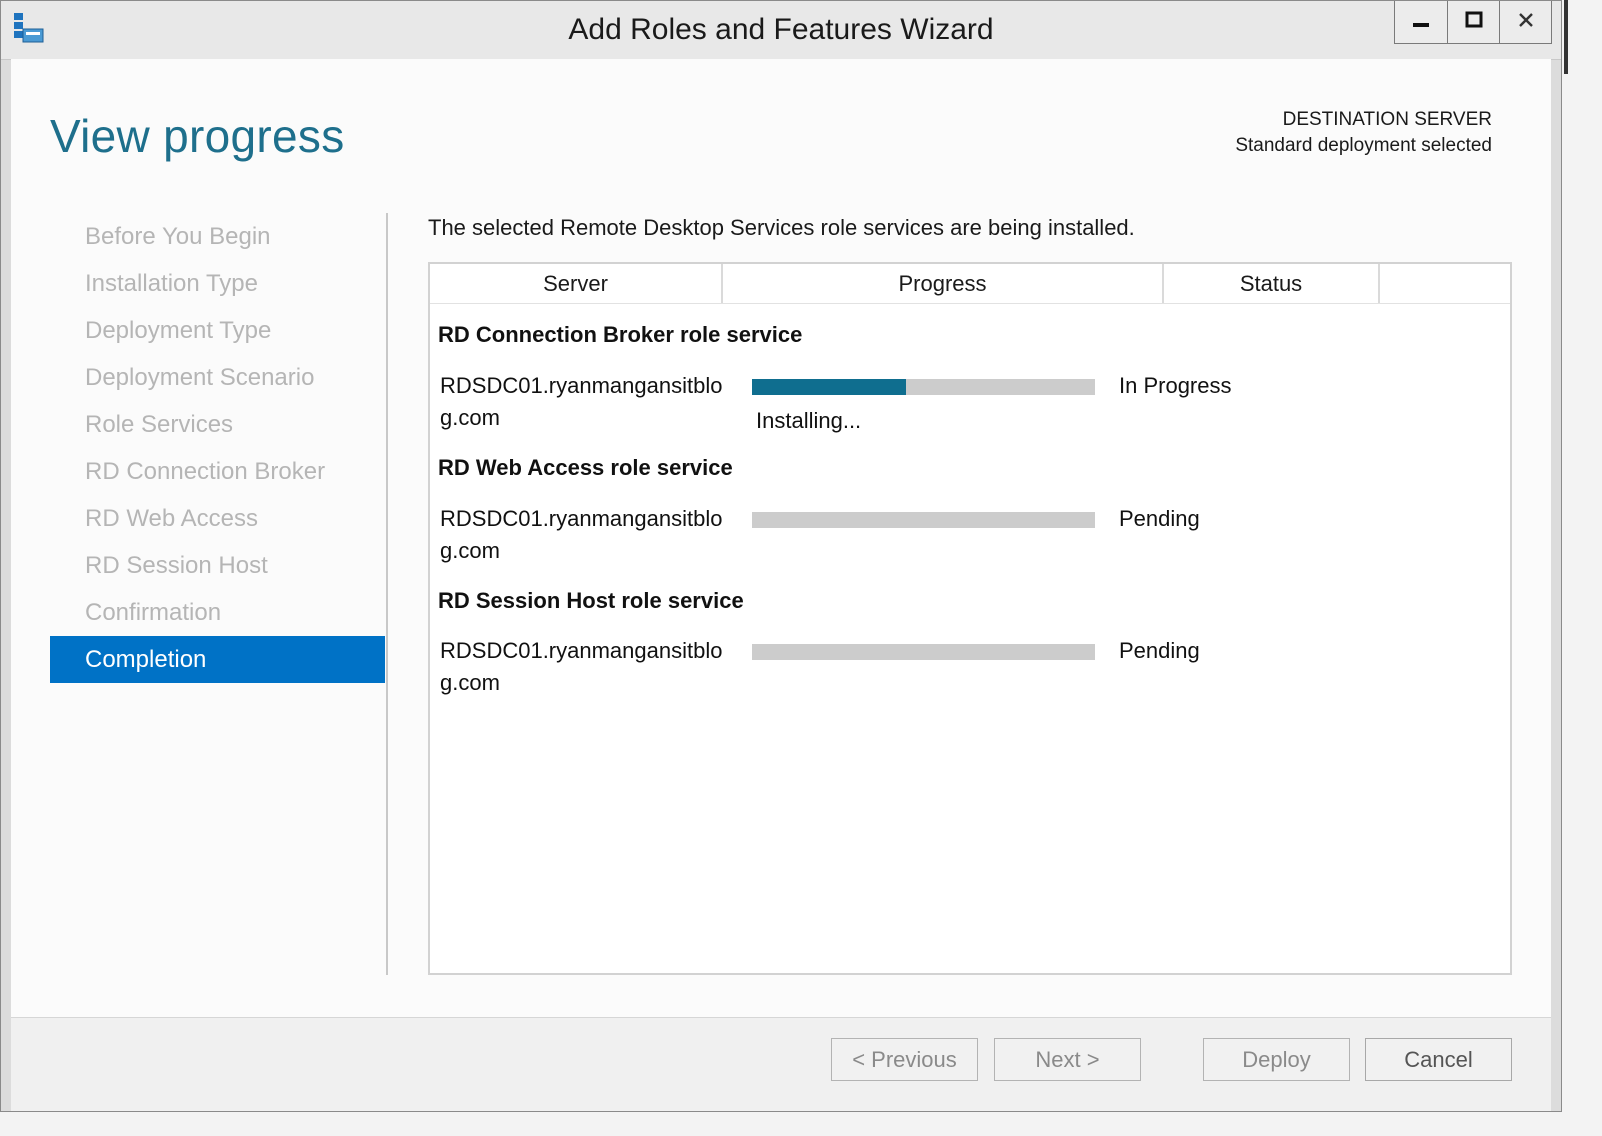 The height and width of the screenshot is (1136, 1602). What do you see at coordinates (1175, 385) in the screenshot?
I see `status-text: In Progress` at bounding box center [1175, 385].